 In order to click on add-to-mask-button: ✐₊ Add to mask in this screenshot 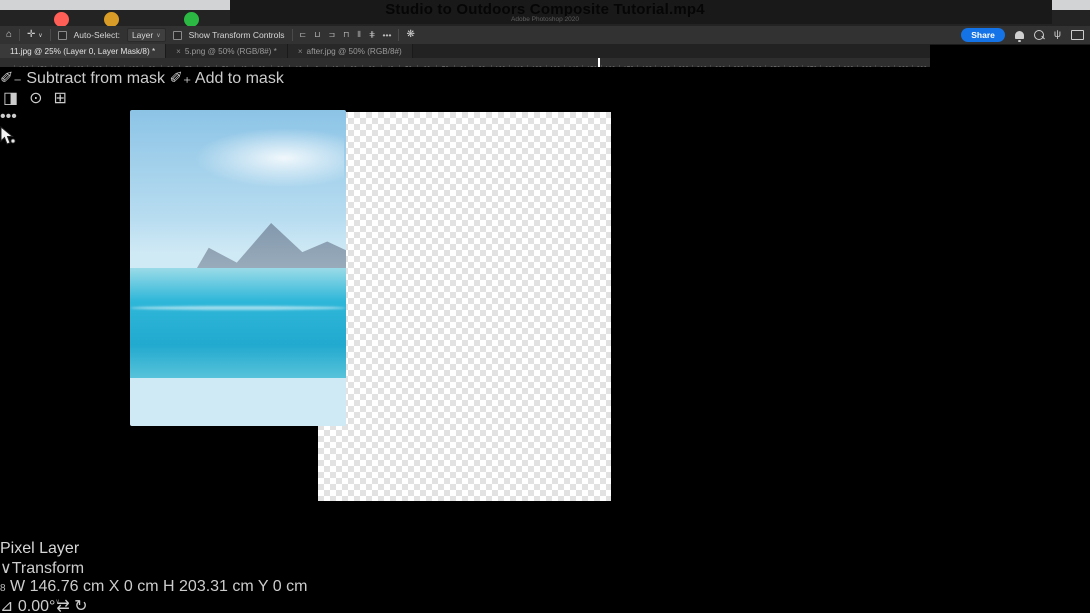, I will do `click(226, 78)`.